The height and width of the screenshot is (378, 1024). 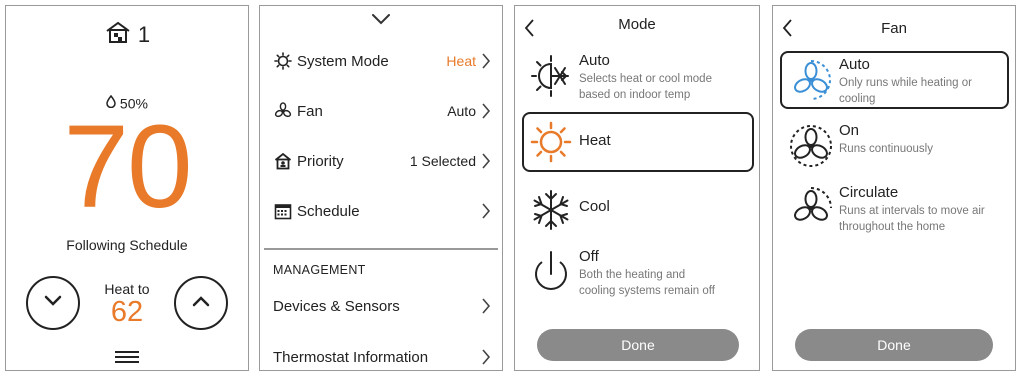 I want to click on option-name: Heat, so click(x=595, y=140).